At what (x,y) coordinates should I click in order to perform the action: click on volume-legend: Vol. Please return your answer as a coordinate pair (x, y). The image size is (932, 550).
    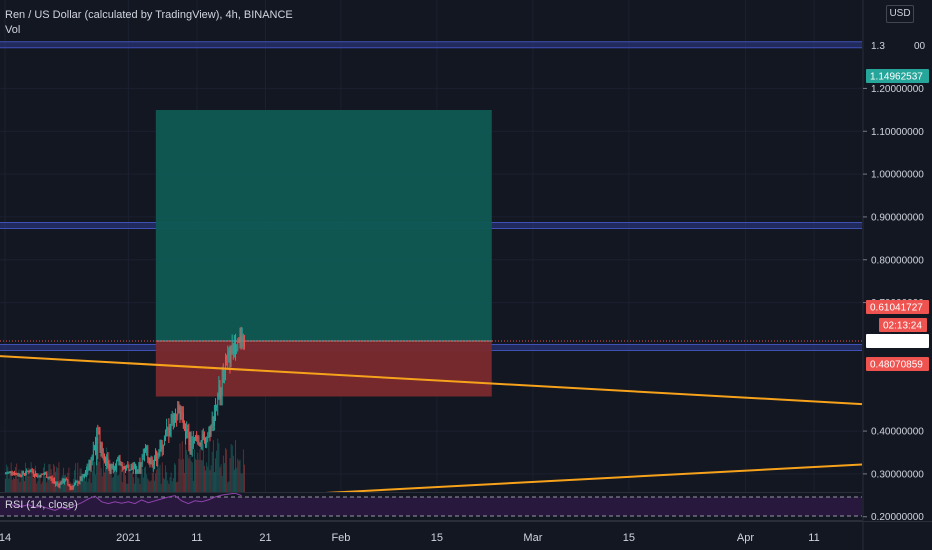
    Looking at the image, I should click on (12, 30).